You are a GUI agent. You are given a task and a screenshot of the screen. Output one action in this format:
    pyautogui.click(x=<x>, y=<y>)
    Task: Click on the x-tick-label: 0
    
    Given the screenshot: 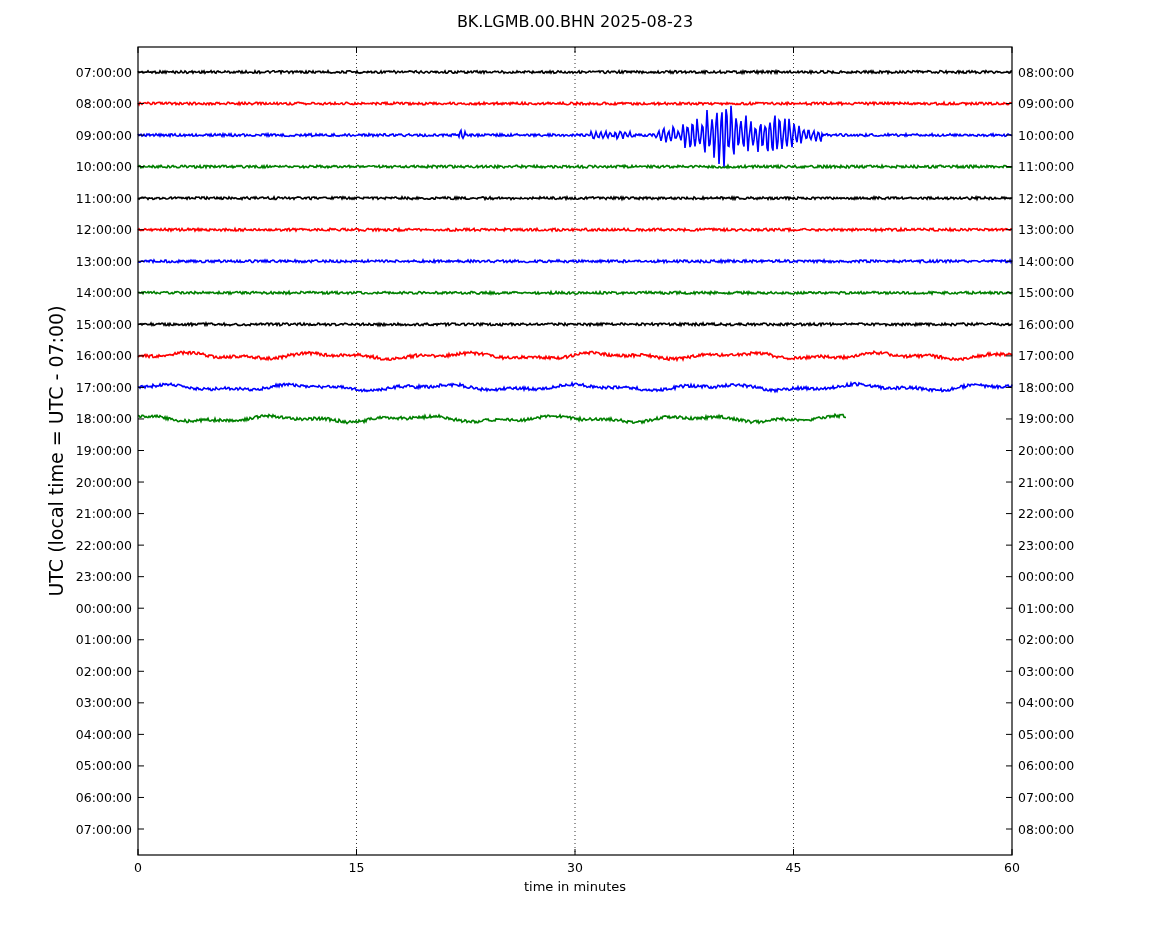 What is the action you would take?
    pyautogui.click(x=138, y=867)
    